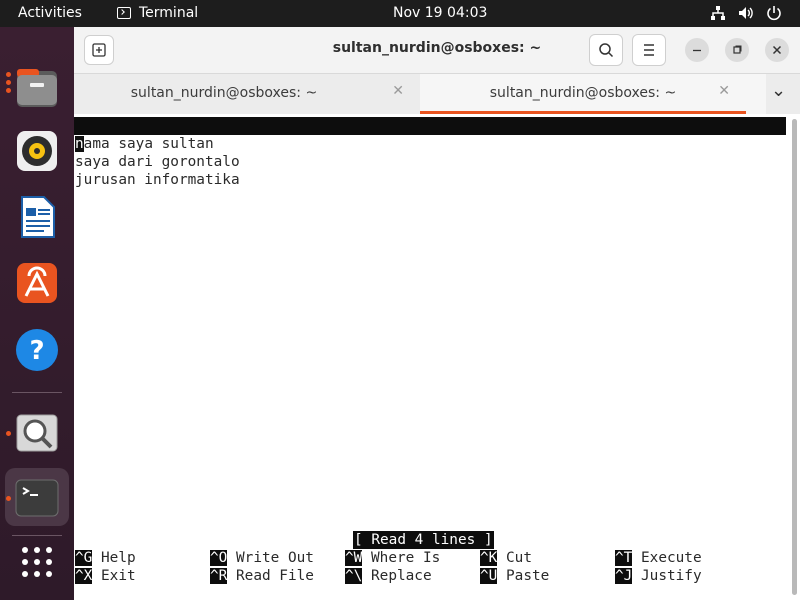  I want to click on top-bar: Activities Terminal Nov 19 04:03, so click(400, 13).